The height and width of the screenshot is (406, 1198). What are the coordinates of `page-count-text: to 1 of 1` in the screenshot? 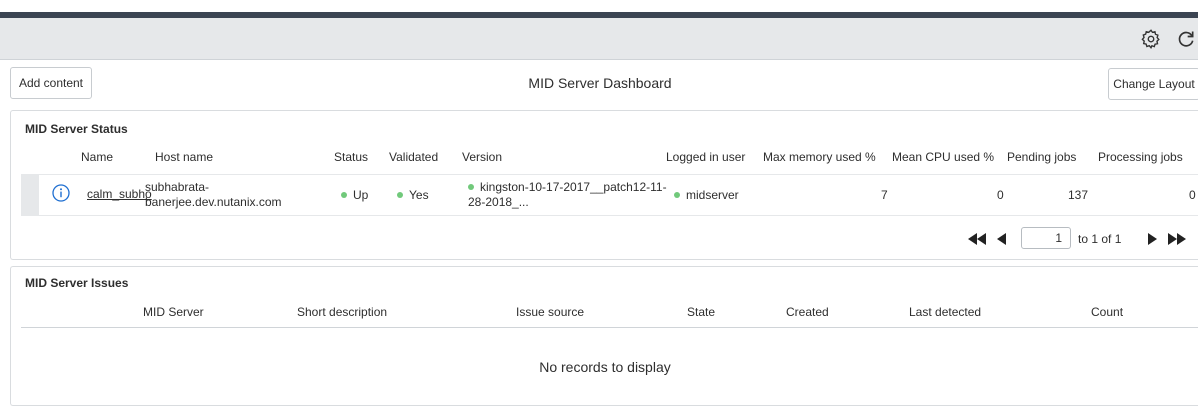 It's located at (1100, 239).